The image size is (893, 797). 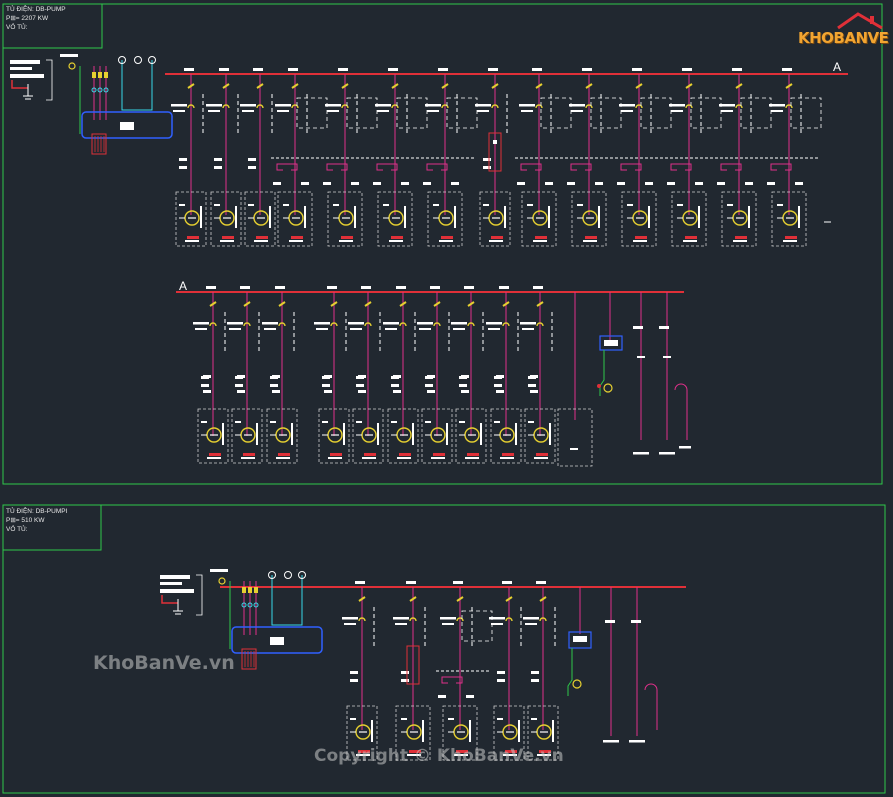 What do you see at coordinates (608, 388) in the screenshot?
I see `indicator-lamp-icon` at bounding box center [608, 388].